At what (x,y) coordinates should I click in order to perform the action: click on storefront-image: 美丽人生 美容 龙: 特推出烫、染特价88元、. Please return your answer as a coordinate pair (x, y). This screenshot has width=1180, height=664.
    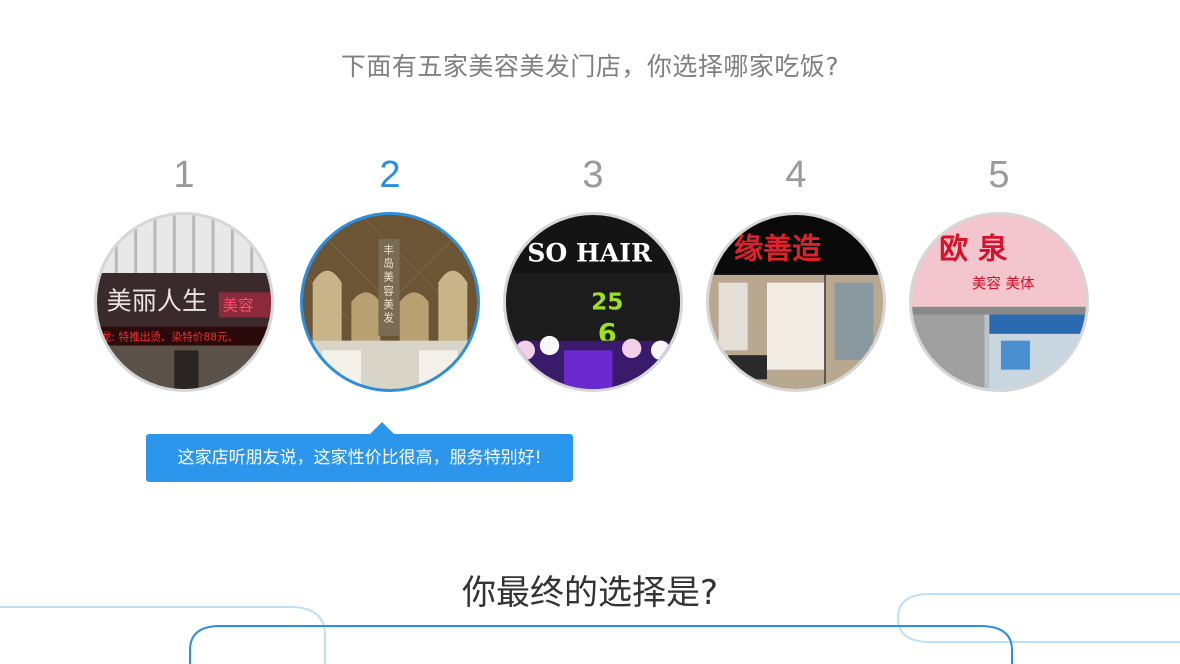
    Looking at the image, I should click on (184, 302).